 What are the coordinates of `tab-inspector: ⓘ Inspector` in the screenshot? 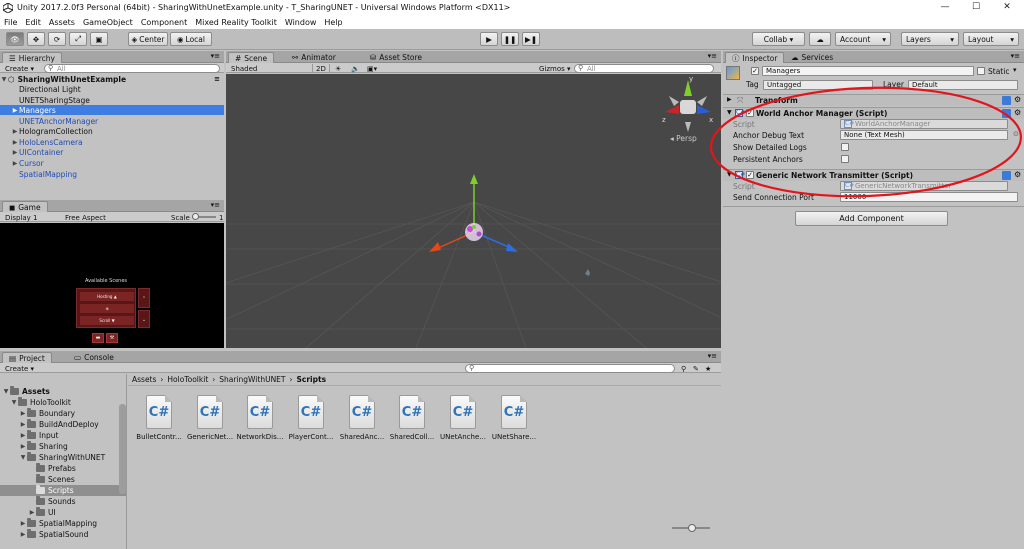 It's located at (755, 57).